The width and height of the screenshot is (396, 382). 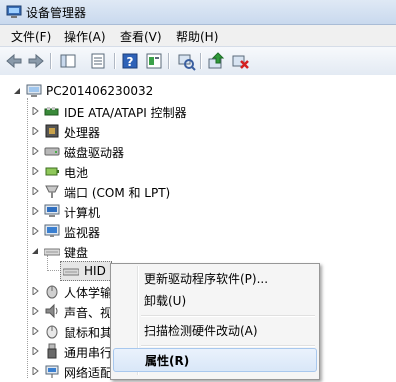 I want to click on tree-root-label: PC201406230032, so click(x=100, y=91).